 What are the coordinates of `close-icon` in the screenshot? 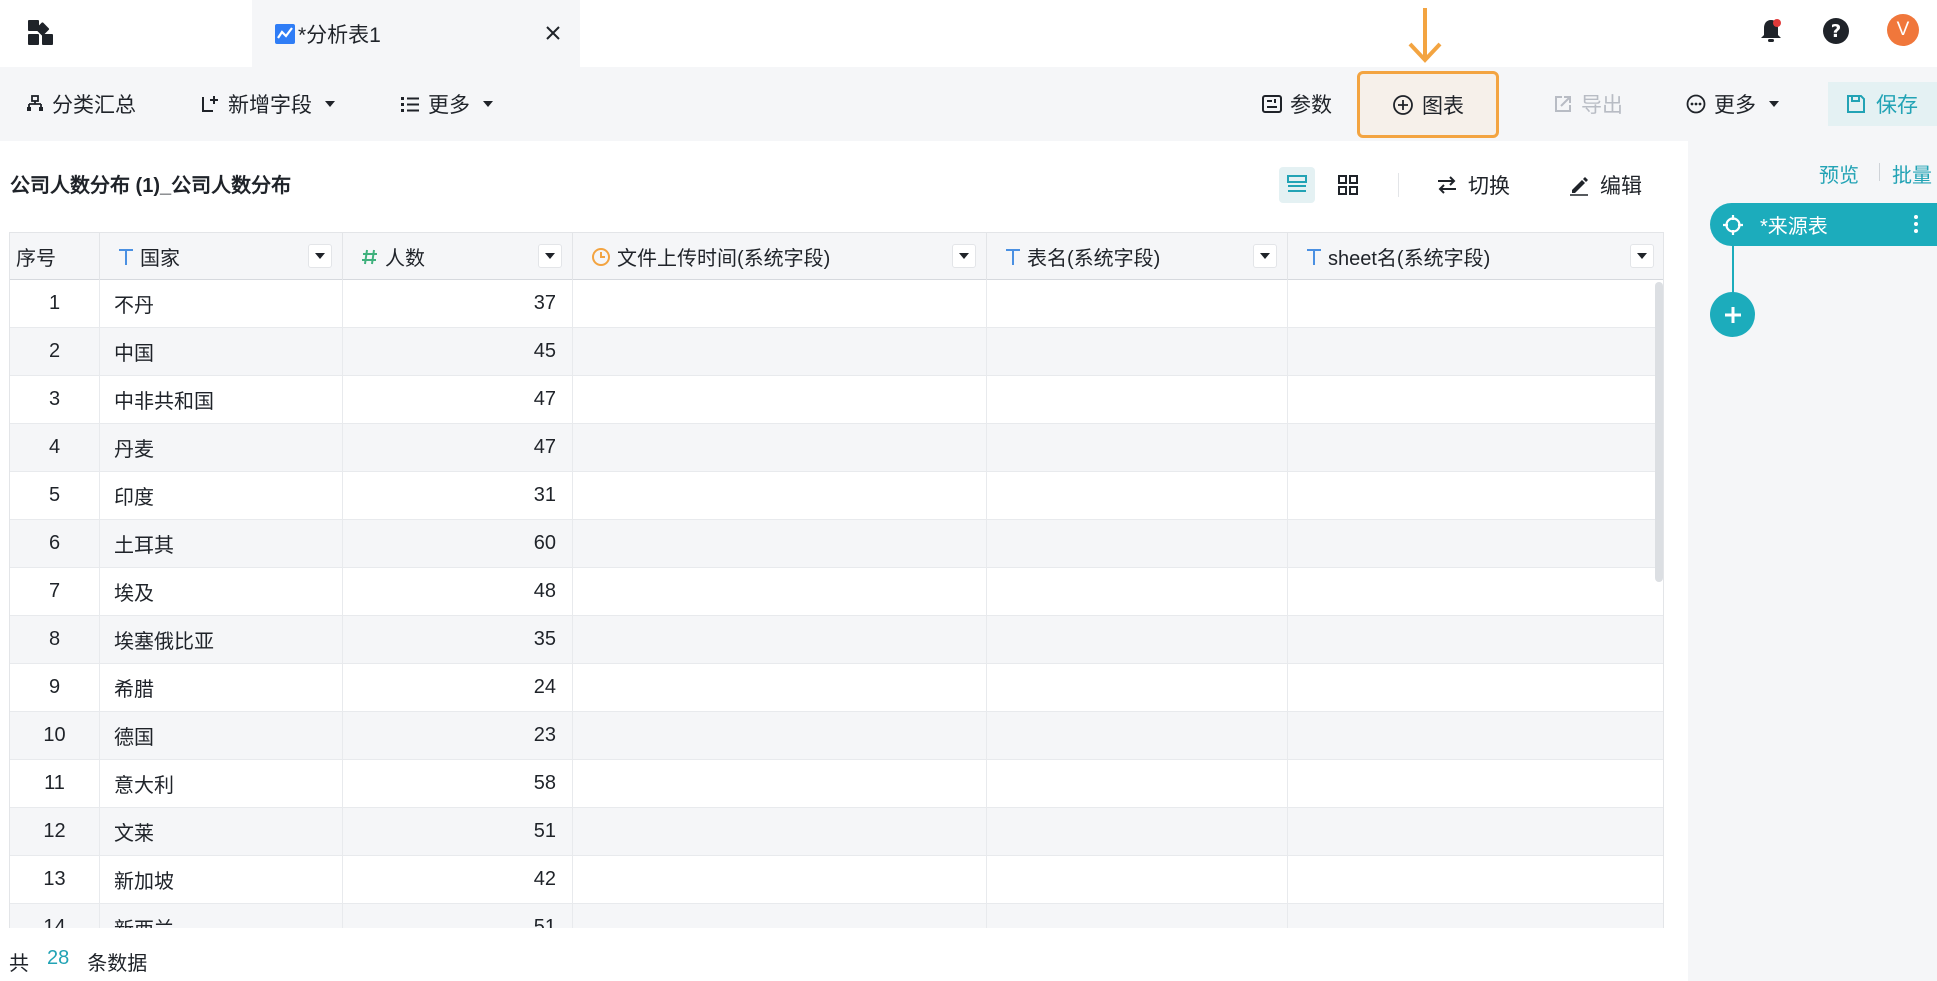 It's located at (553, 33).